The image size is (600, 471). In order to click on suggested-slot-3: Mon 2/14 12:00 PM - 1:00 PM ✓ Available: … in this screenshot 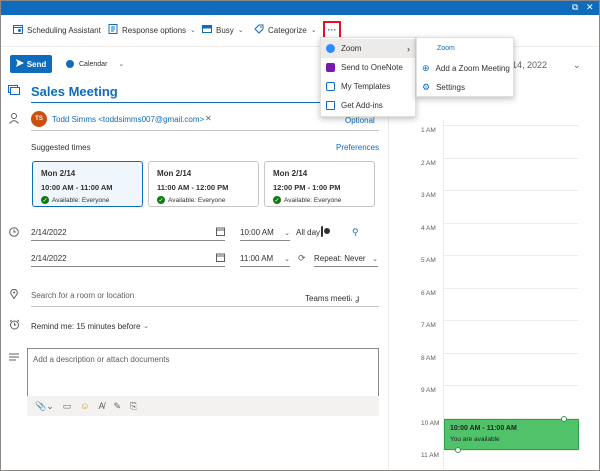, I will do `click(319, 184)`.